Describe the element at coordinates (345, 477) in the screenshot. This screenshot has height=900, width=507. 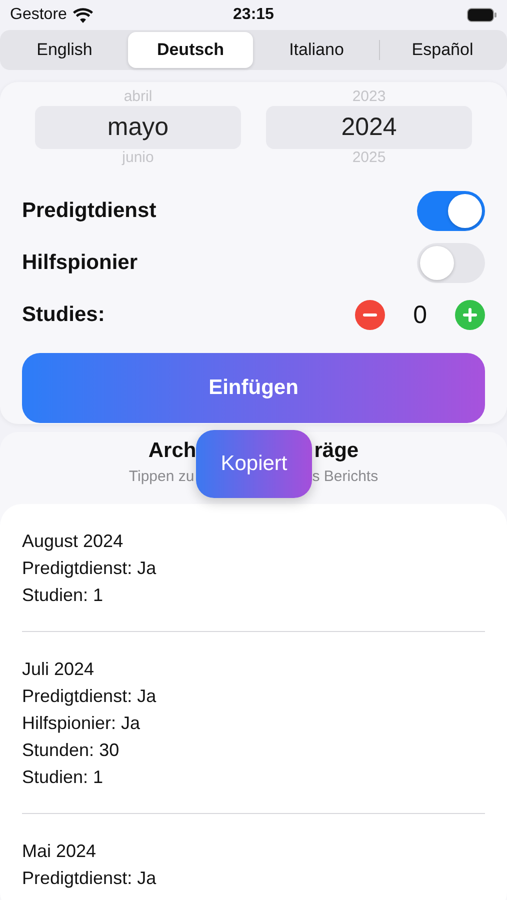
I see `archive-hint: s Berichts` at that location.